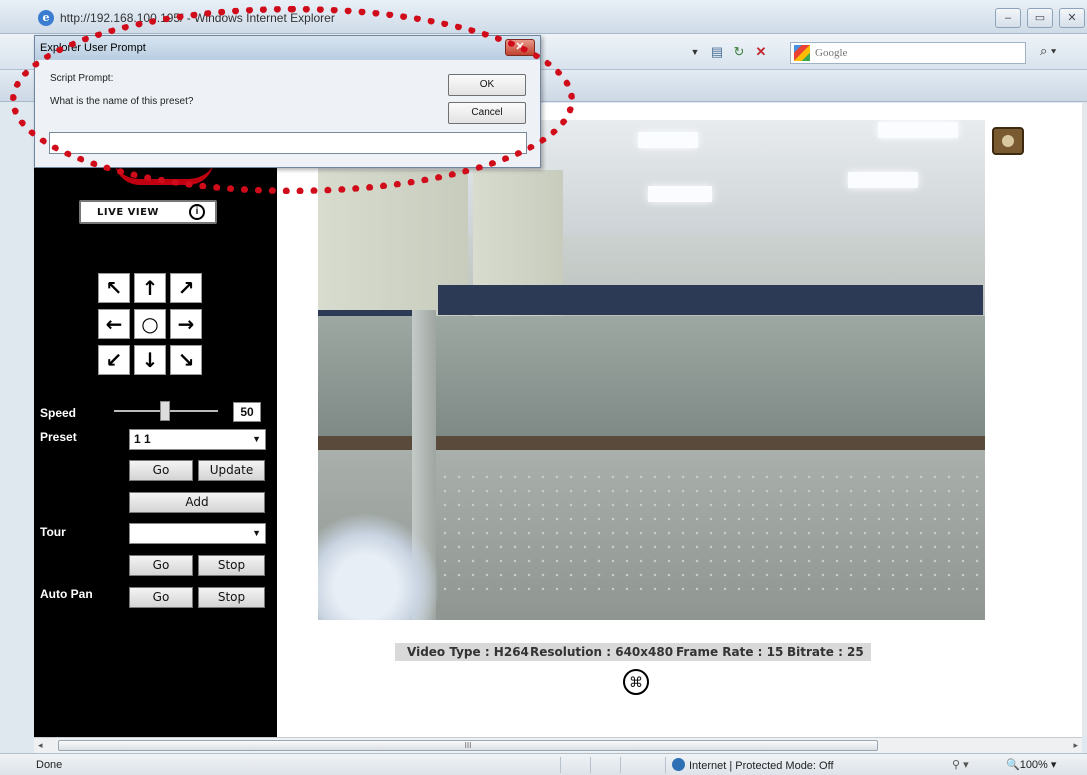  Describe the element at coordinates (231, 565) in the screenshot. I see `tour-stop-button: Stop` at that location.